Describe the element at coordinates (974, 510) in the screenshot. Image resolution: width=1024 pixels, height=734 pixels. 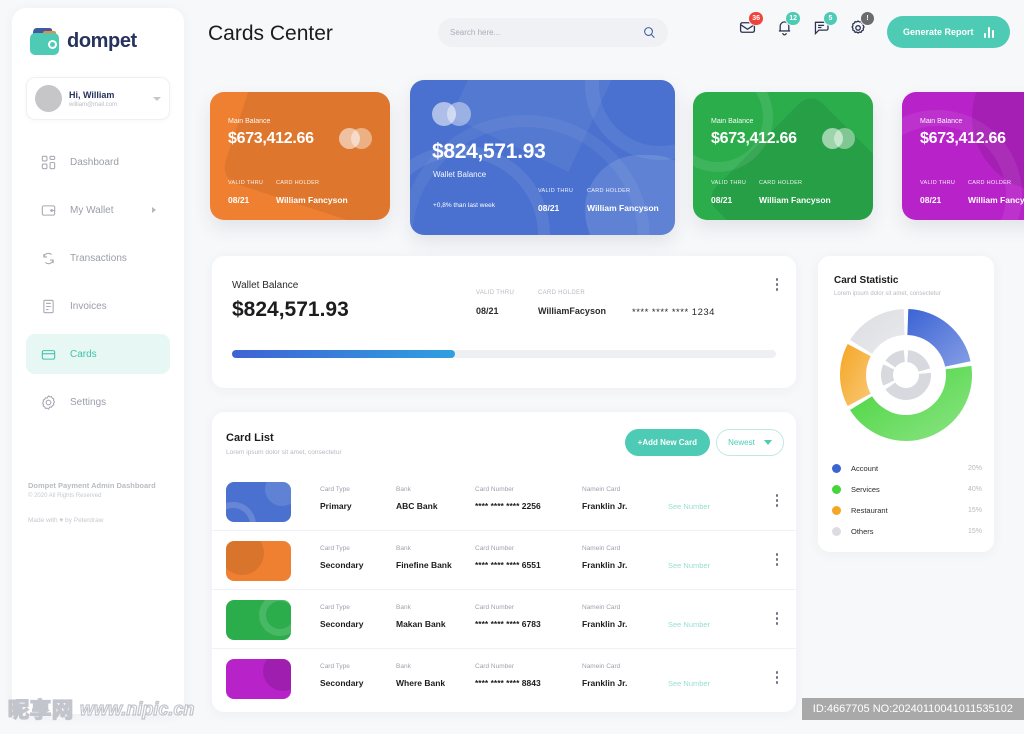
I see `legend-value: 15%` at that location.